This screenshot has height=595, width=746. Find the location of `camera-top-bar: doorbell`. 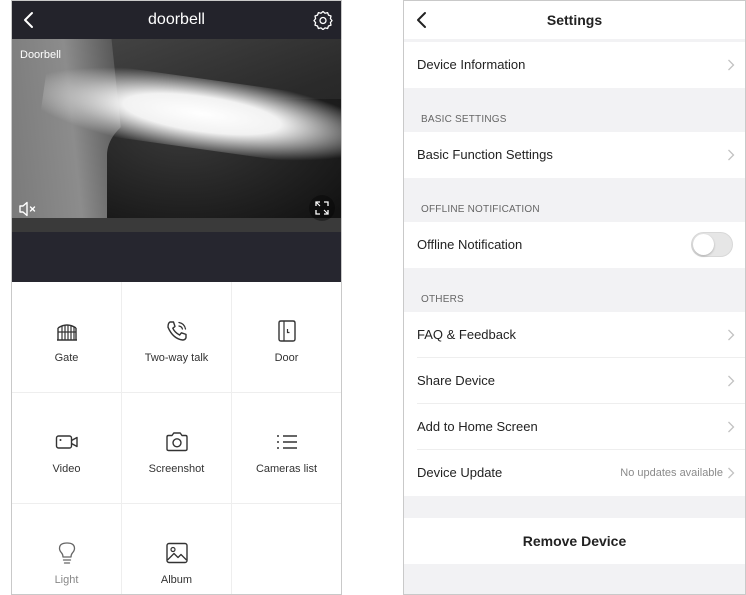

camera-top-bar: doorbell is located at coordinates (176, 20).